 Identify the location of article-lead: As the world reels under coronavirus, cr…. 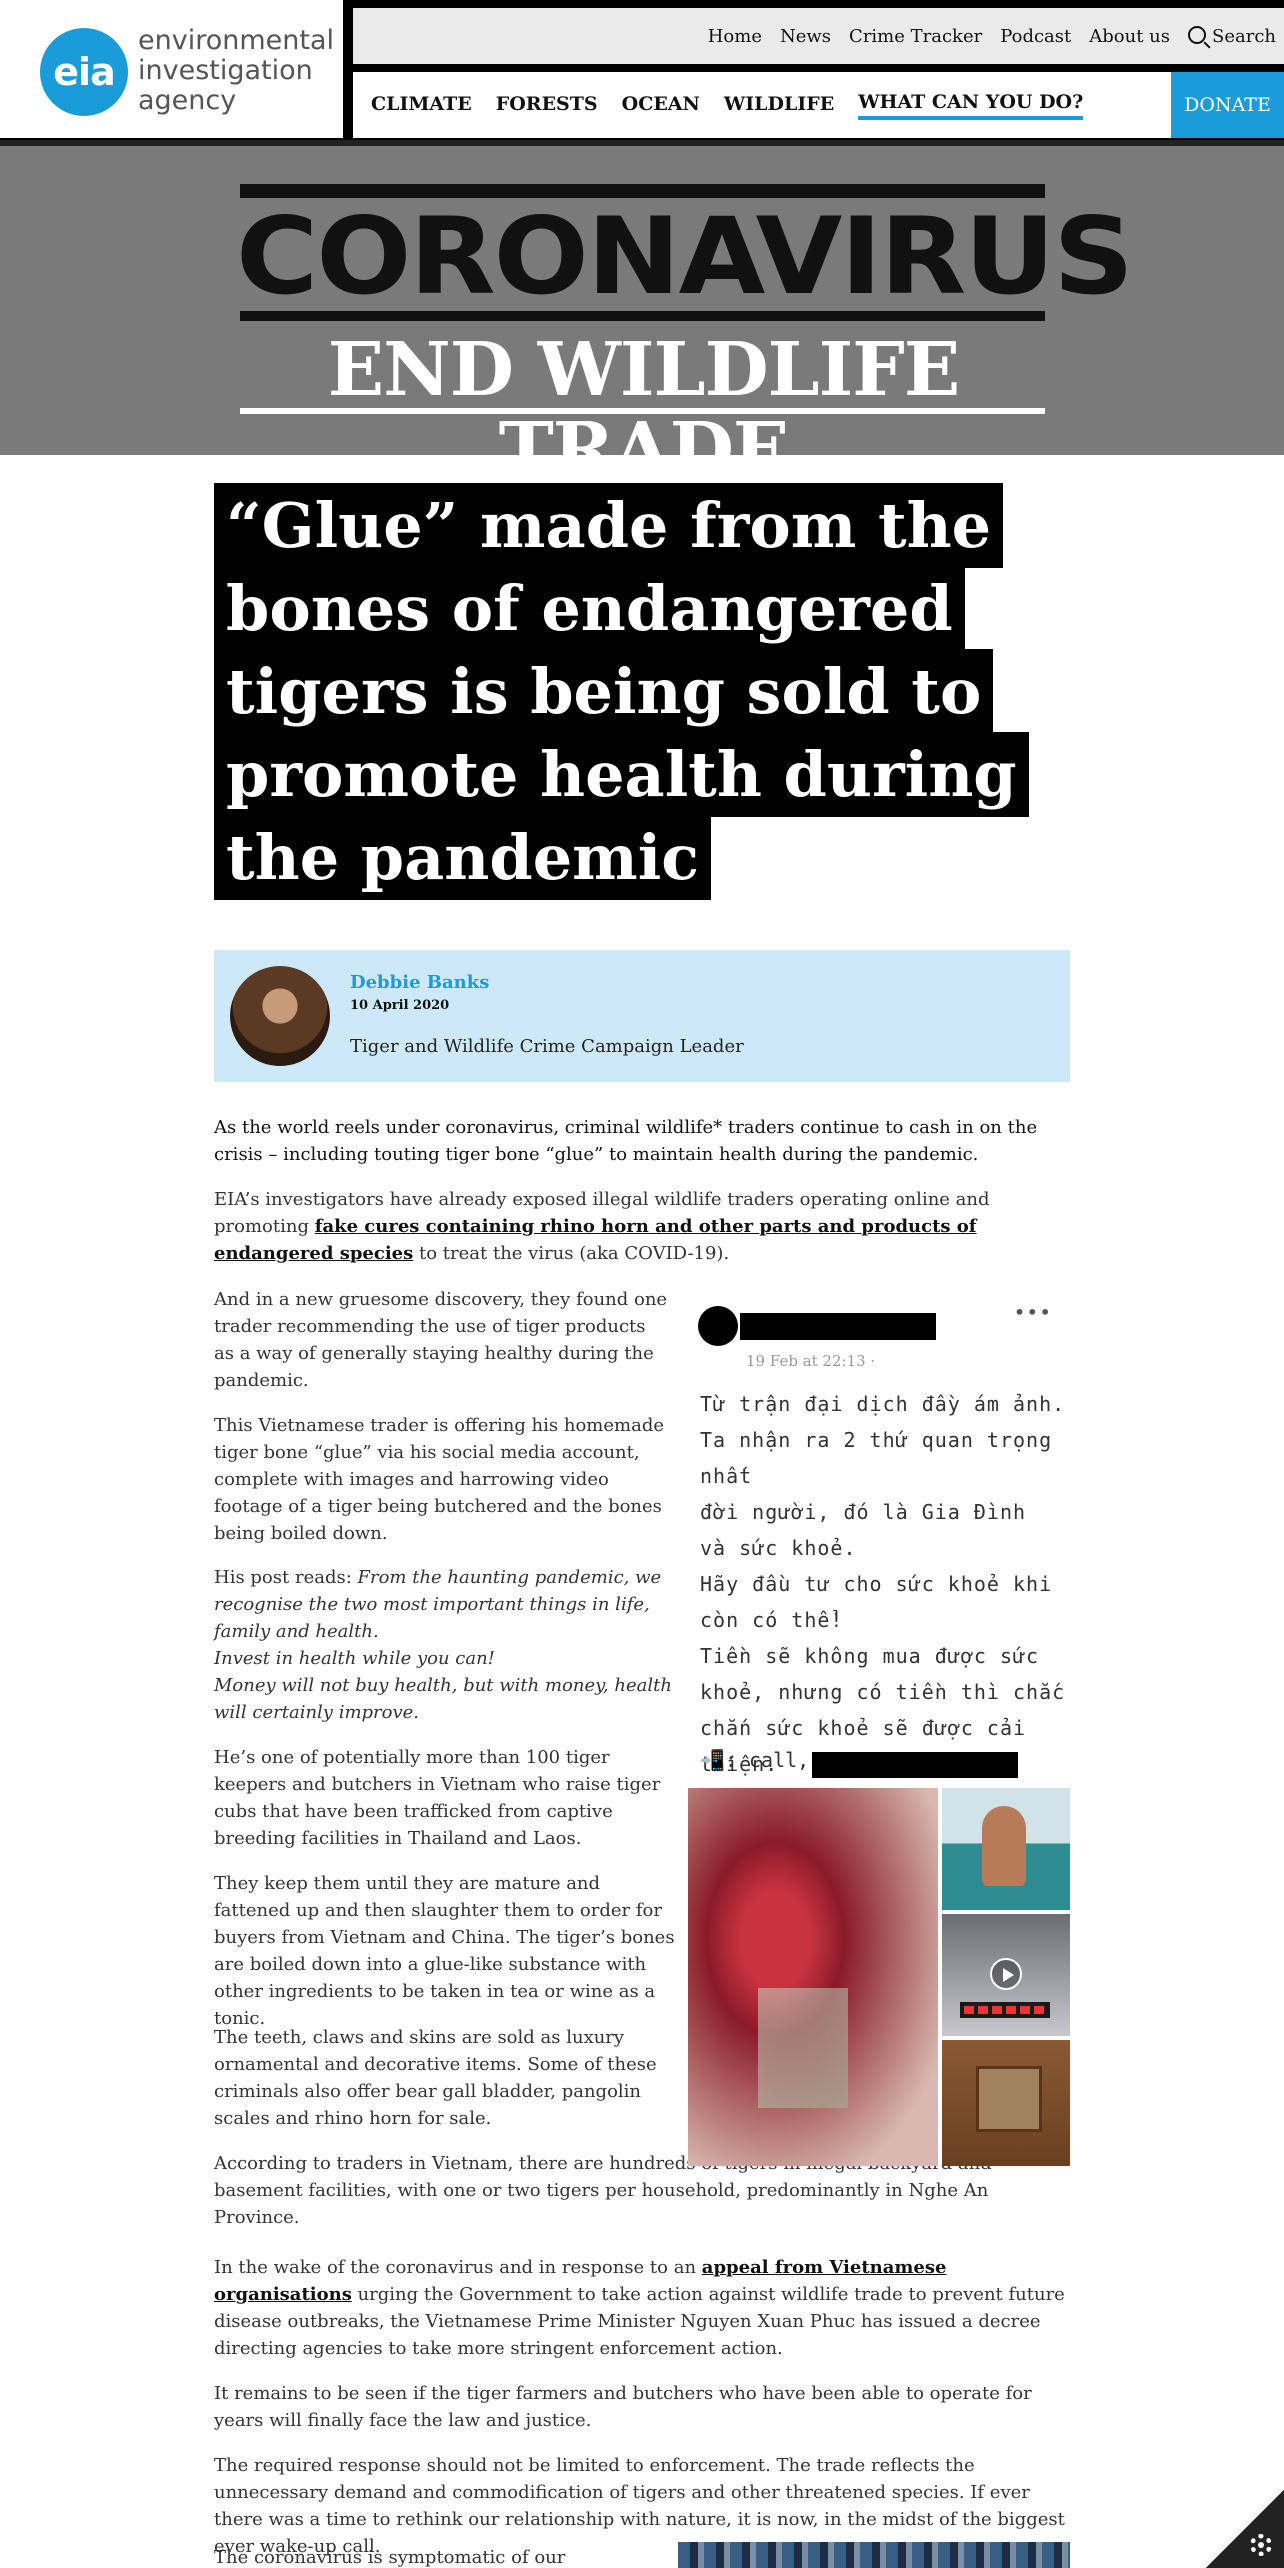
(626, 1141).